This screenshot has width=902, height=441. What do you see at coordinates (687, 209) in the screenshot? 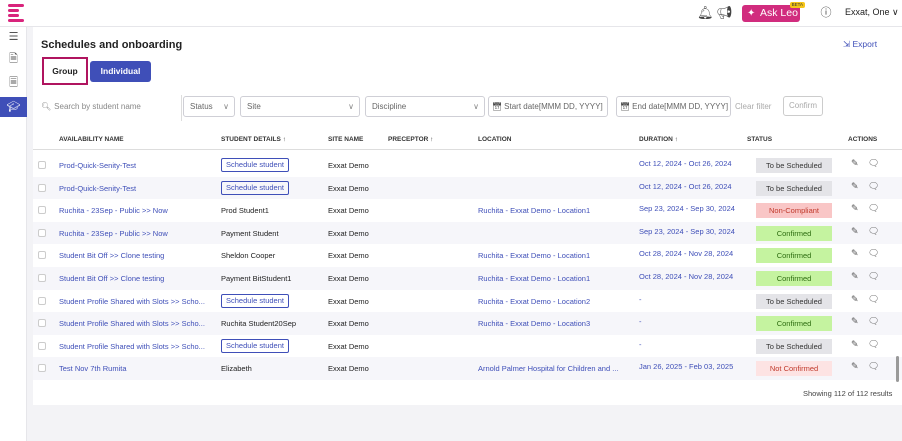
I see `duration: Sep 23, 2024 - Sep 30, 2024` at bounding box center [687, 209].